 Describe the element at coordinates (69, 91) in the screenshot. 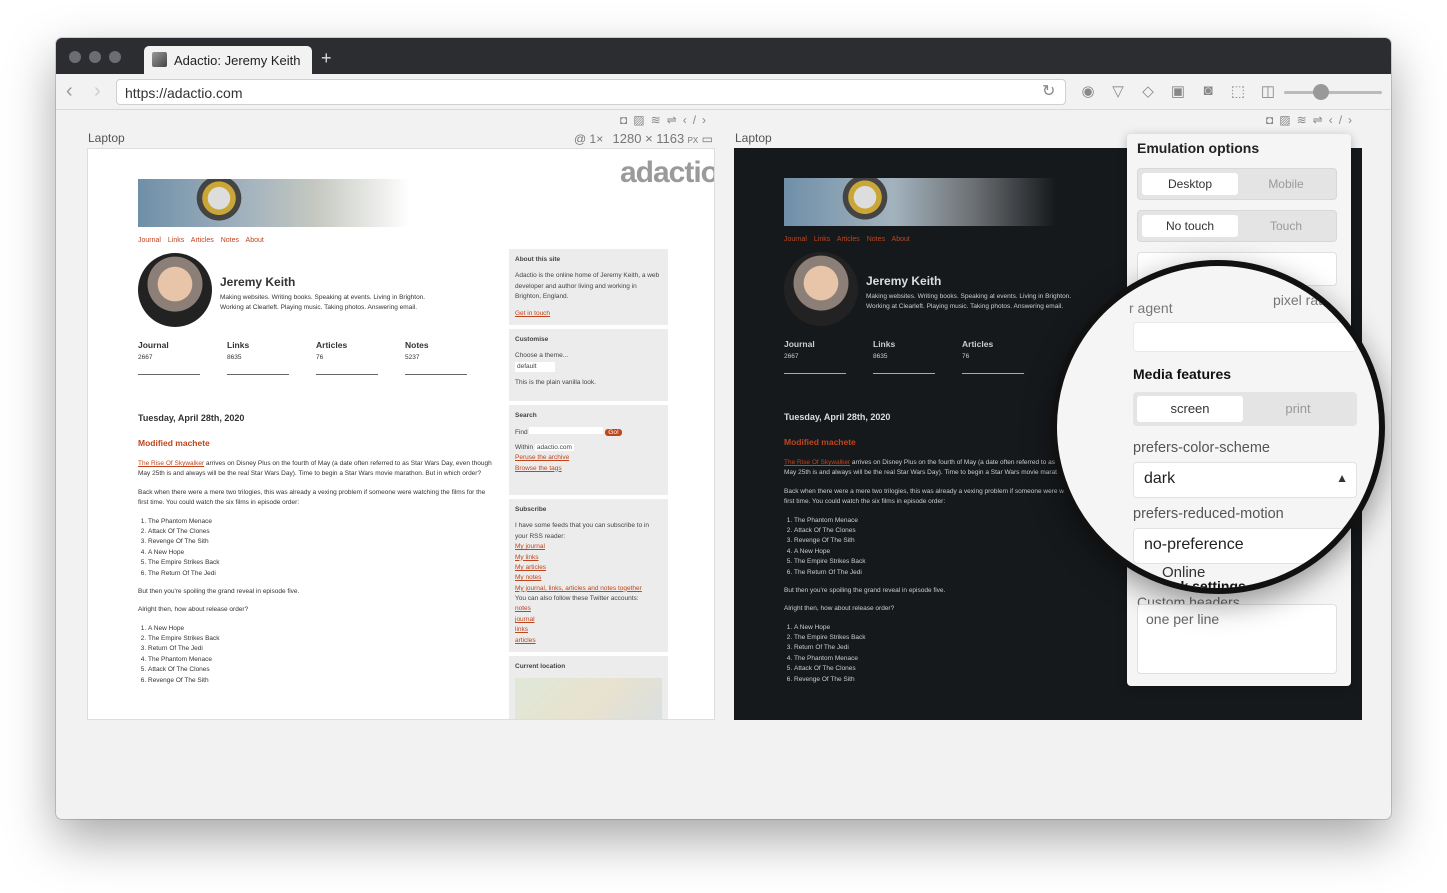

I see `back-icon: ‹` at that location.